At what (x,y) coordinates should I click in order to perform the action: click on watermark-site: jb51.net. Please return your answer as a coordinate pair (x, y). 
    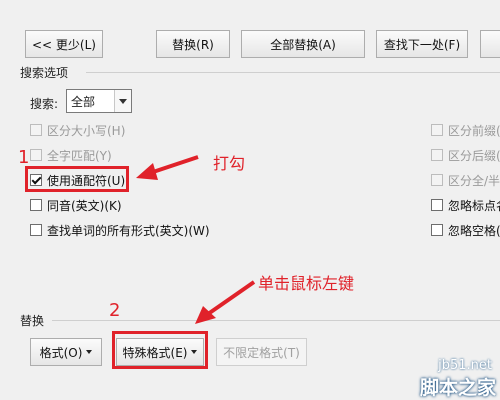
    Looking at the image, I should click on (465, 365).